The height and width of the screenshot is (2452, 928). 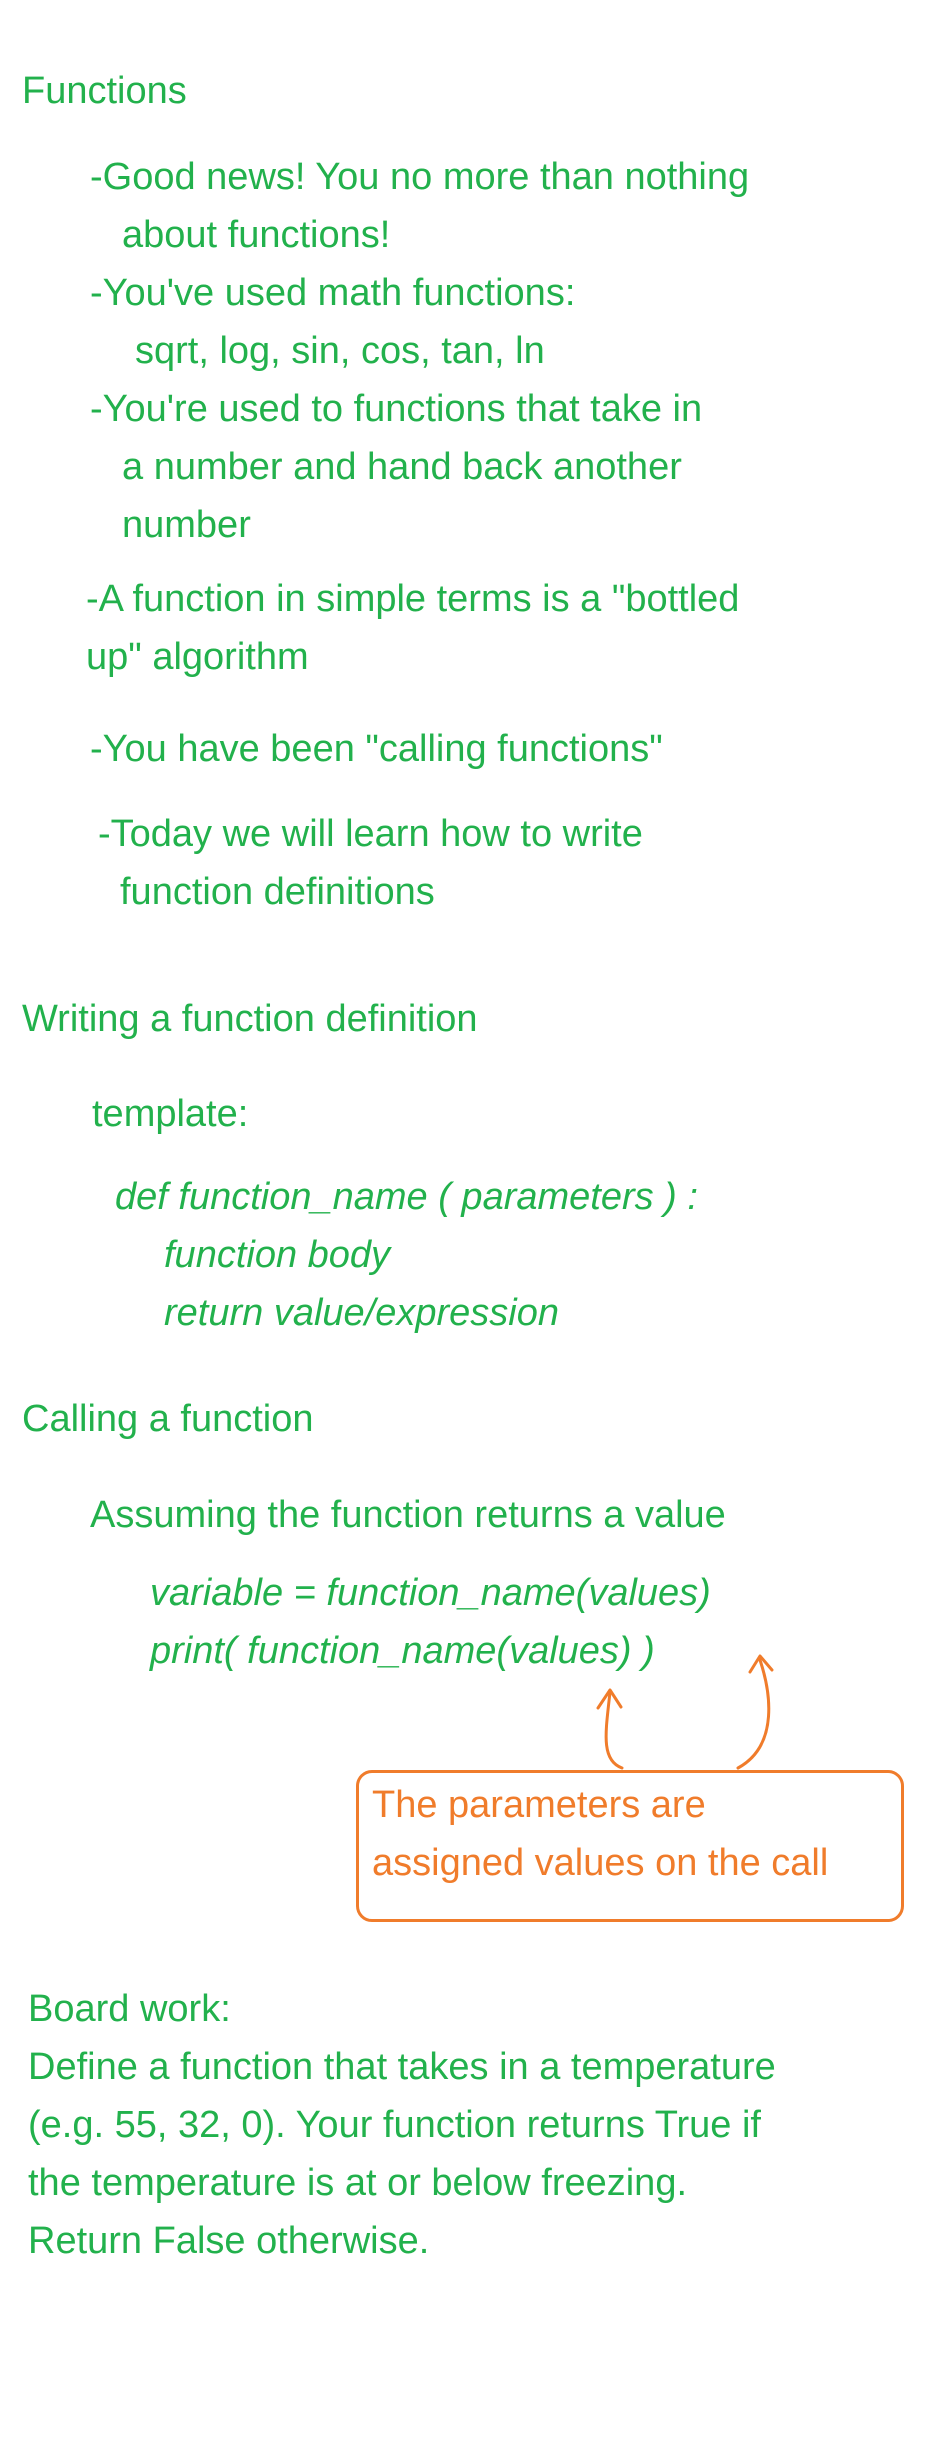 I want to click on board-work-line: Return False otherwise., so click(x=229, y=2241).